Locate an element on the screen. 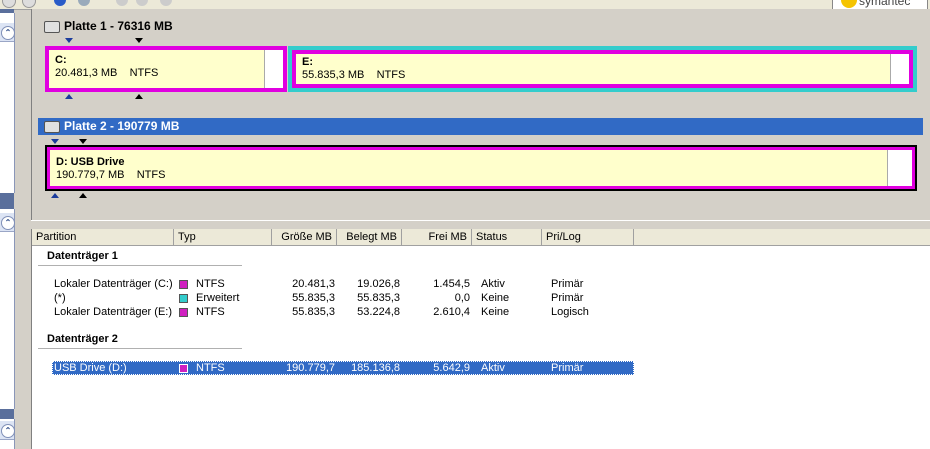 The height and width of the screenshot is (449, 930). cell-used: 55.835,3 is located at coordinates (378, 298).